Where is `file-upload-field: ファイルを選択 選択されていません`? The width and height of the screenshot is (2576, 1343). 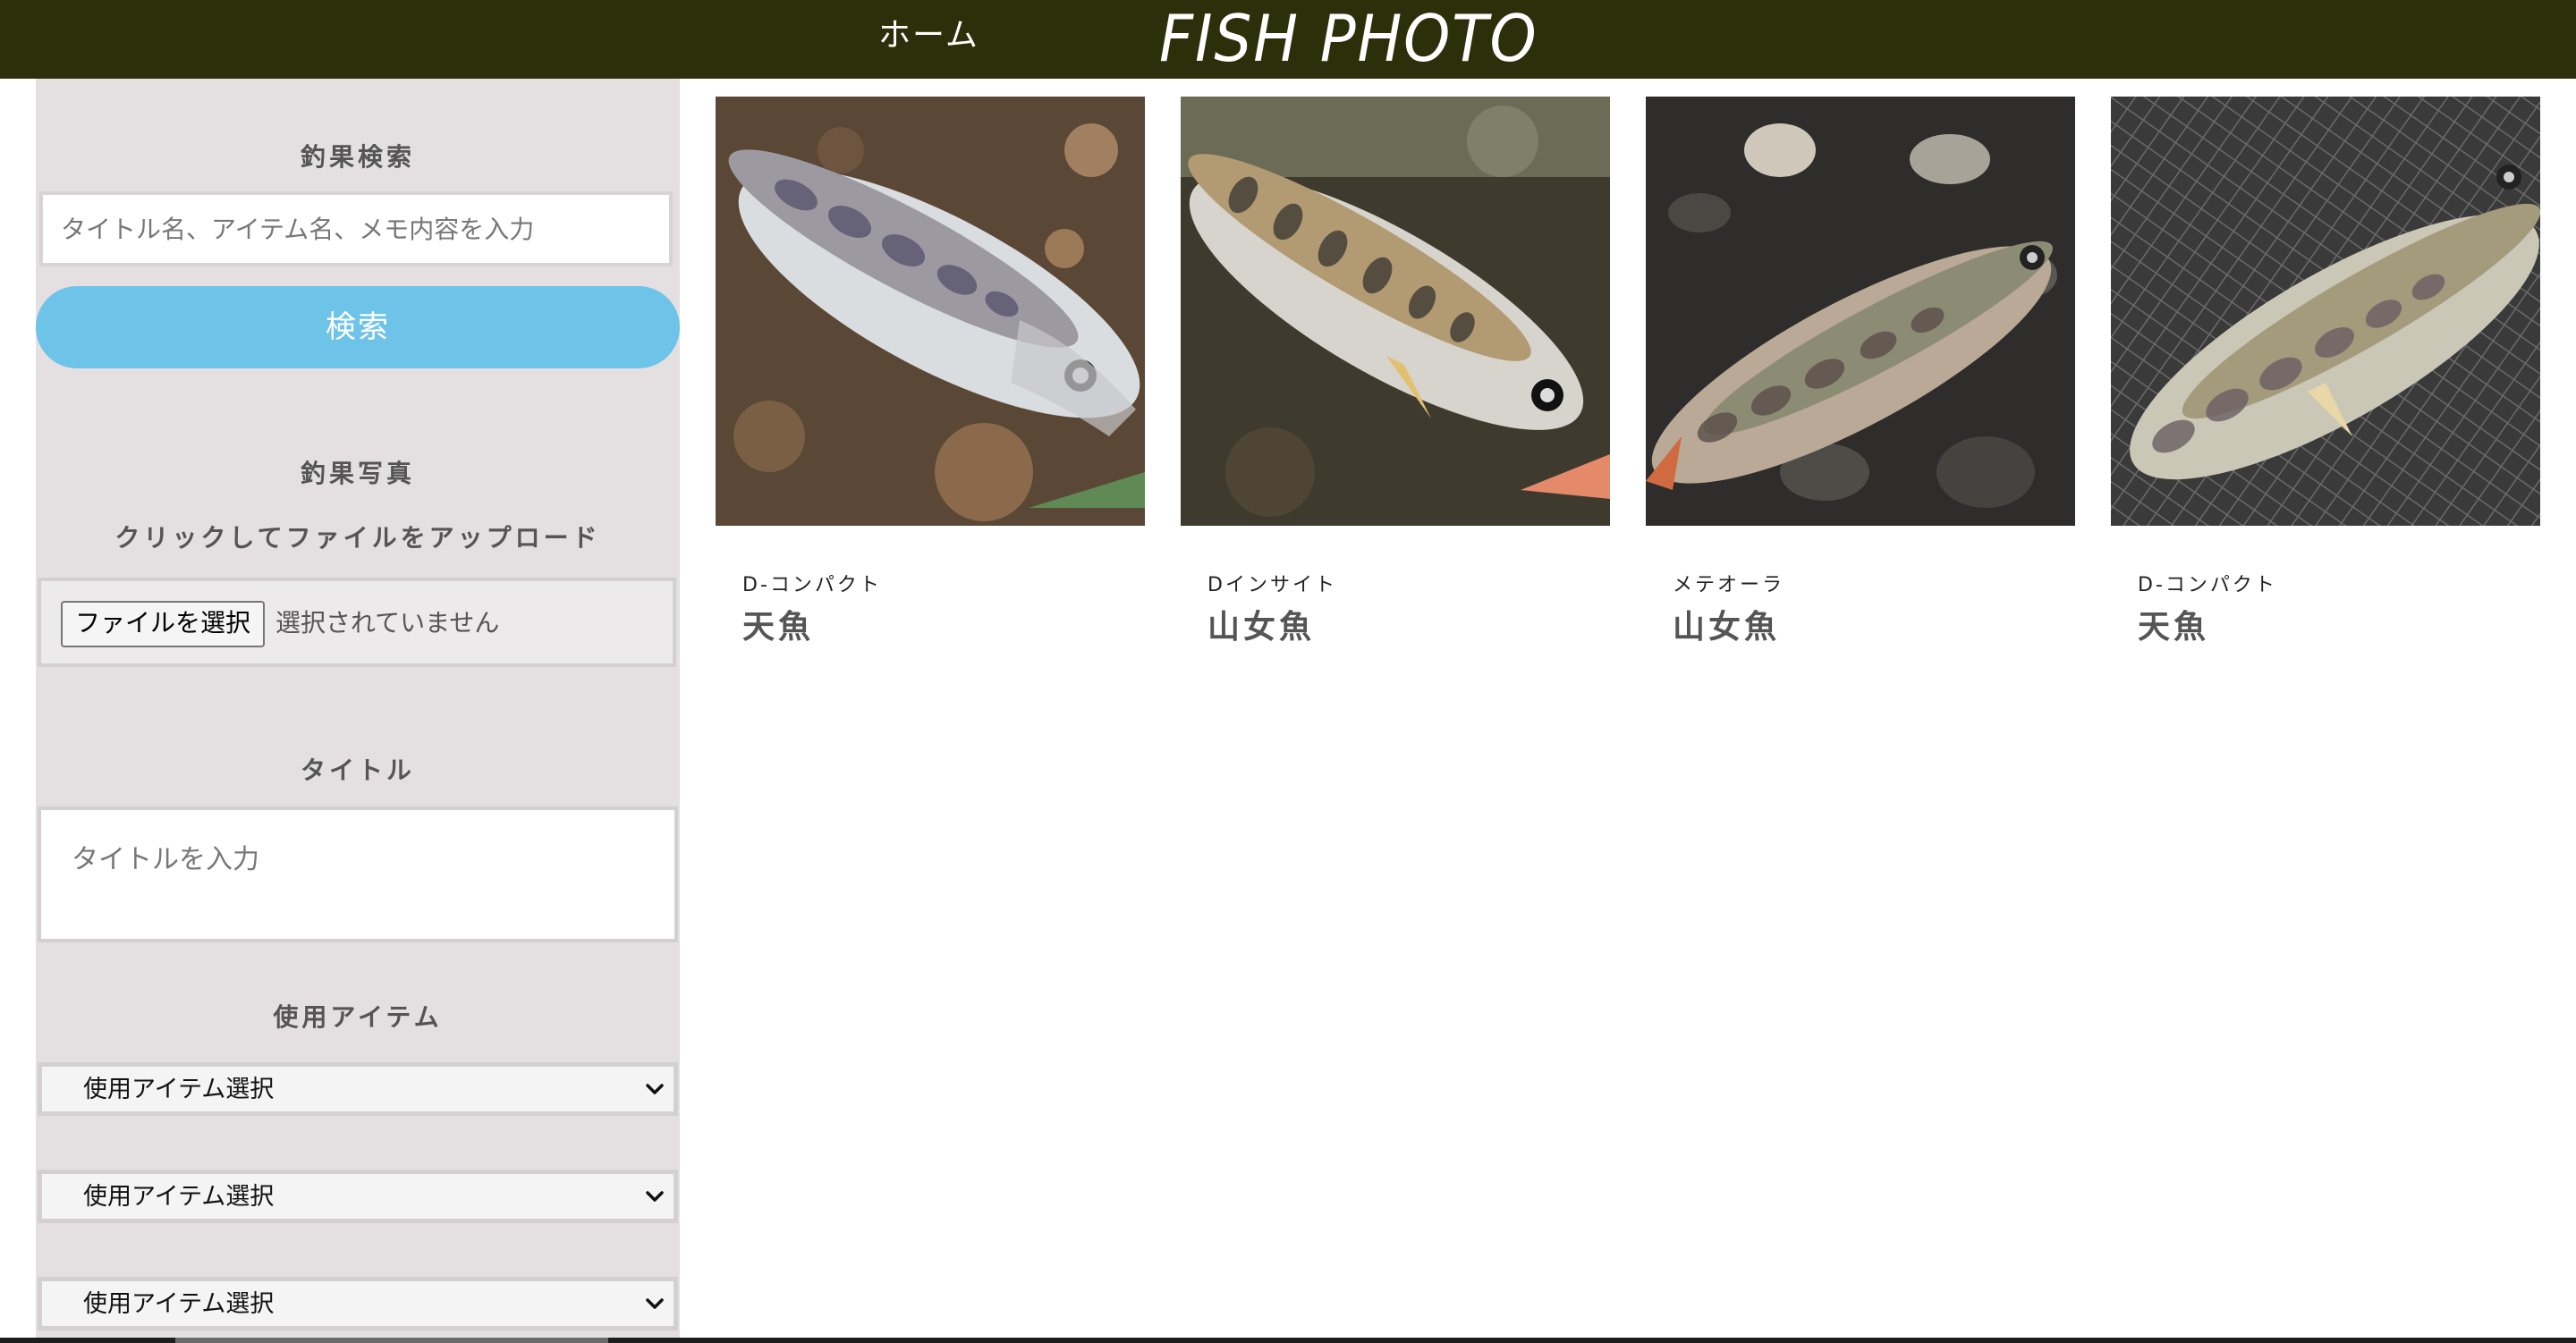
file-upload-field: ファイルを選択 選択されていません is located at coordinates (357, 622).